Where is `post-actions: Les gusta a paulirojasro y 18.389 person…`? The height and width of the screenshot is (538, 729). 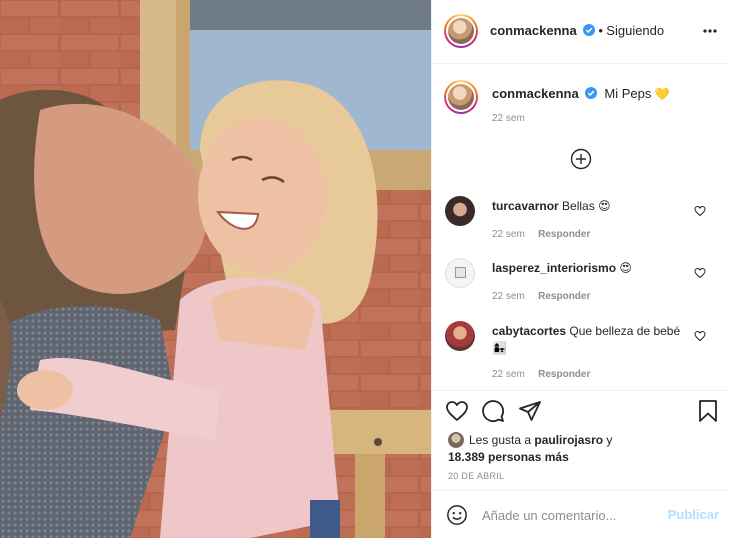 post-actions: Les gusta a paulirojasro y 18.389 person… is located at coordinates (580, 440).